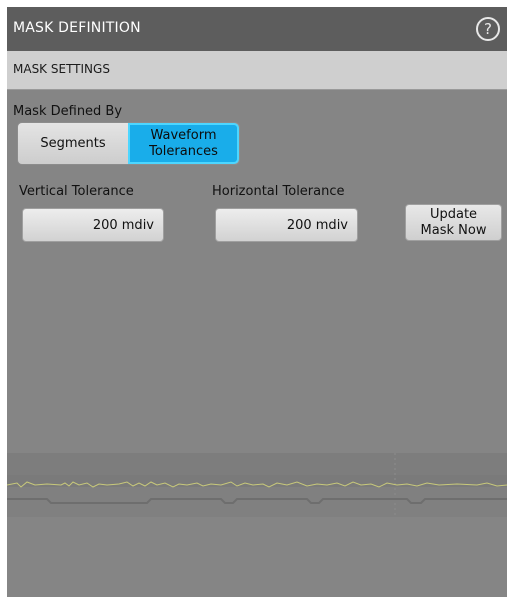  I want to click on dialog-title: MASK DEFINITION, so click(77, 28).